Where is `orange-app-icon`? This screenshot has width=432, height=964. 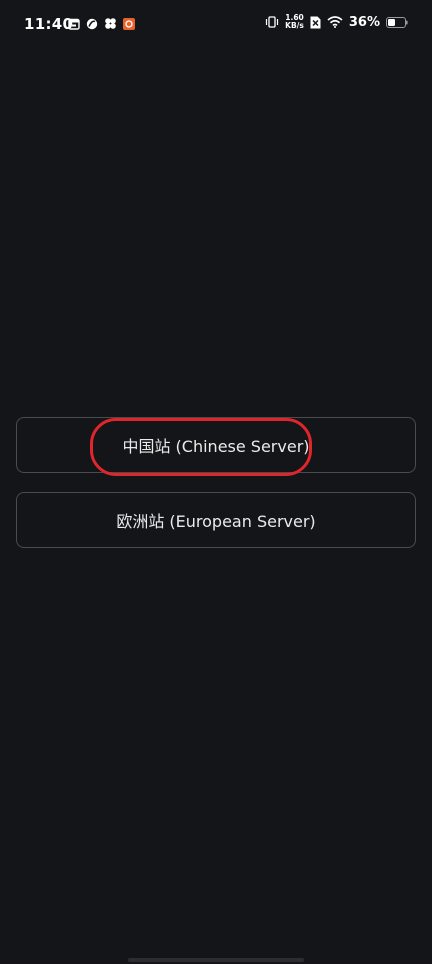 orange-app-icon is located at coordinates (129, 23).